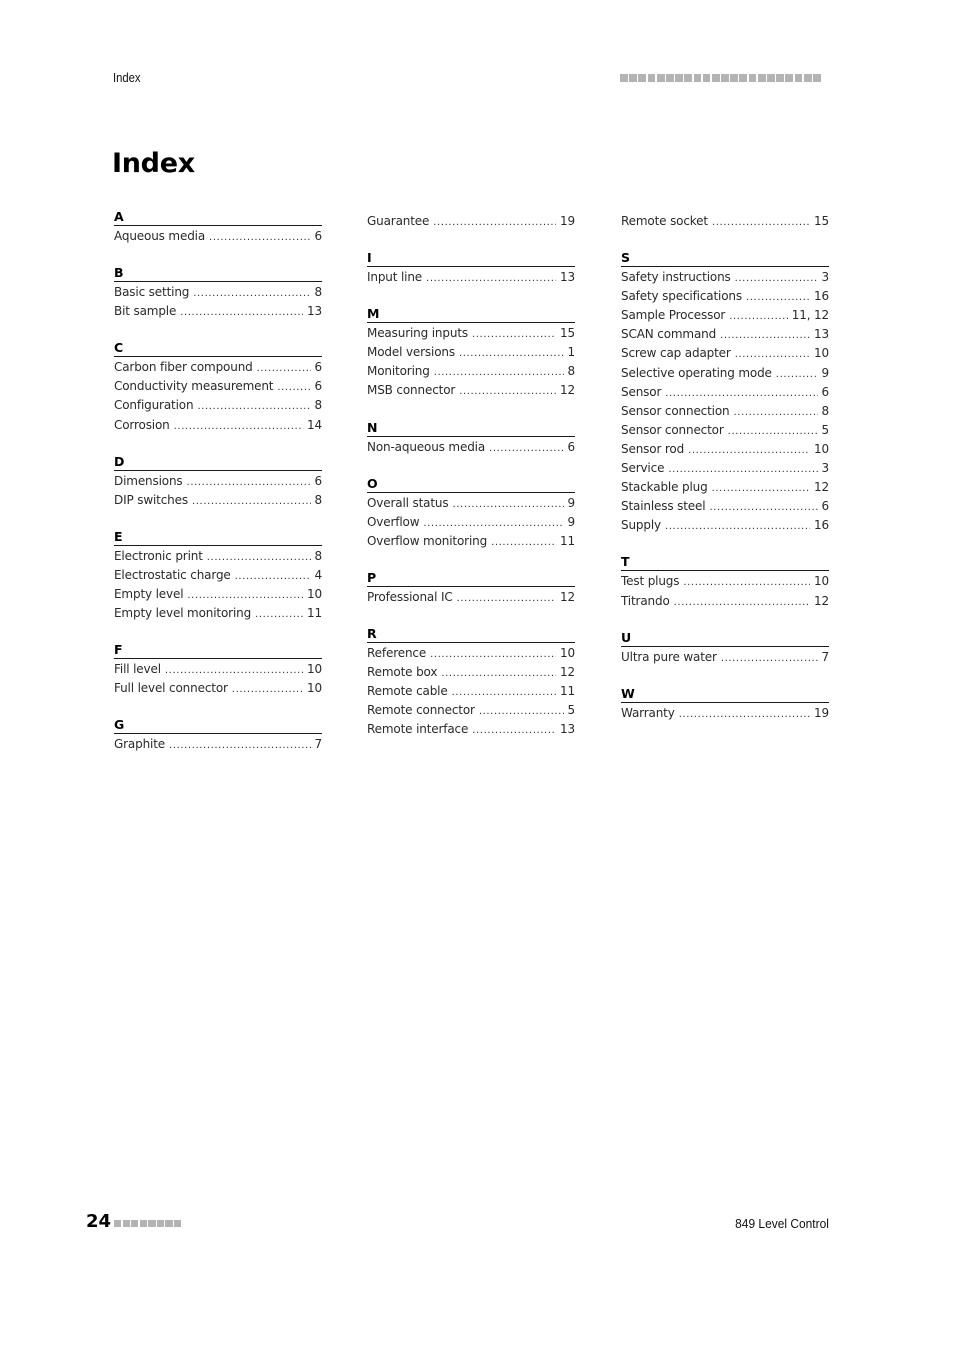  I want to click on index-term: MSB connector, so click(411, 390).